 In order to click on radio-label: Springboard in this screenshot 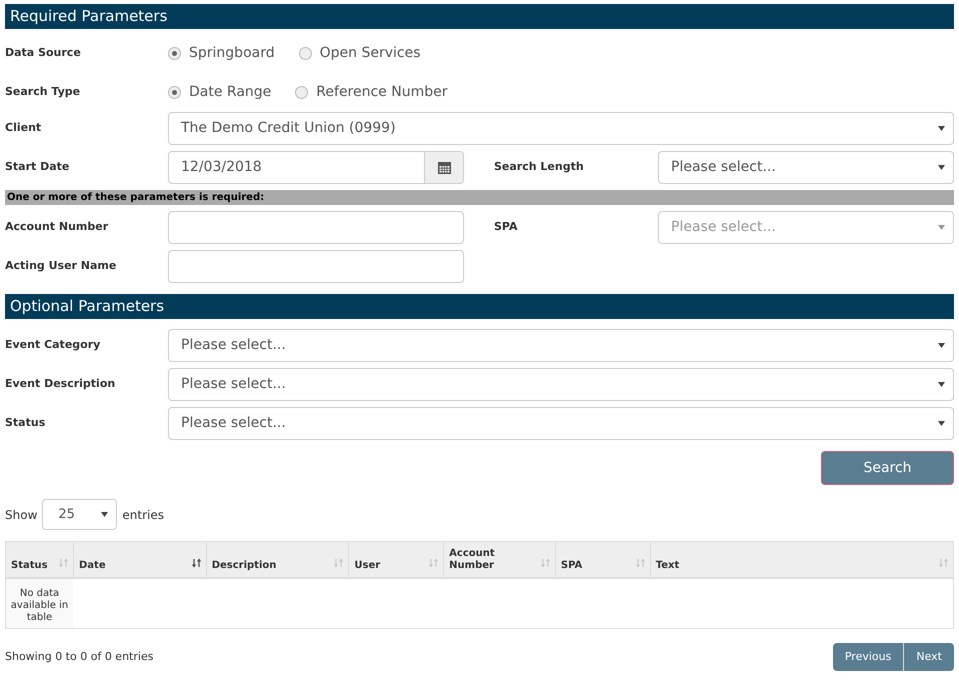, I will do `click(232, 53)`.